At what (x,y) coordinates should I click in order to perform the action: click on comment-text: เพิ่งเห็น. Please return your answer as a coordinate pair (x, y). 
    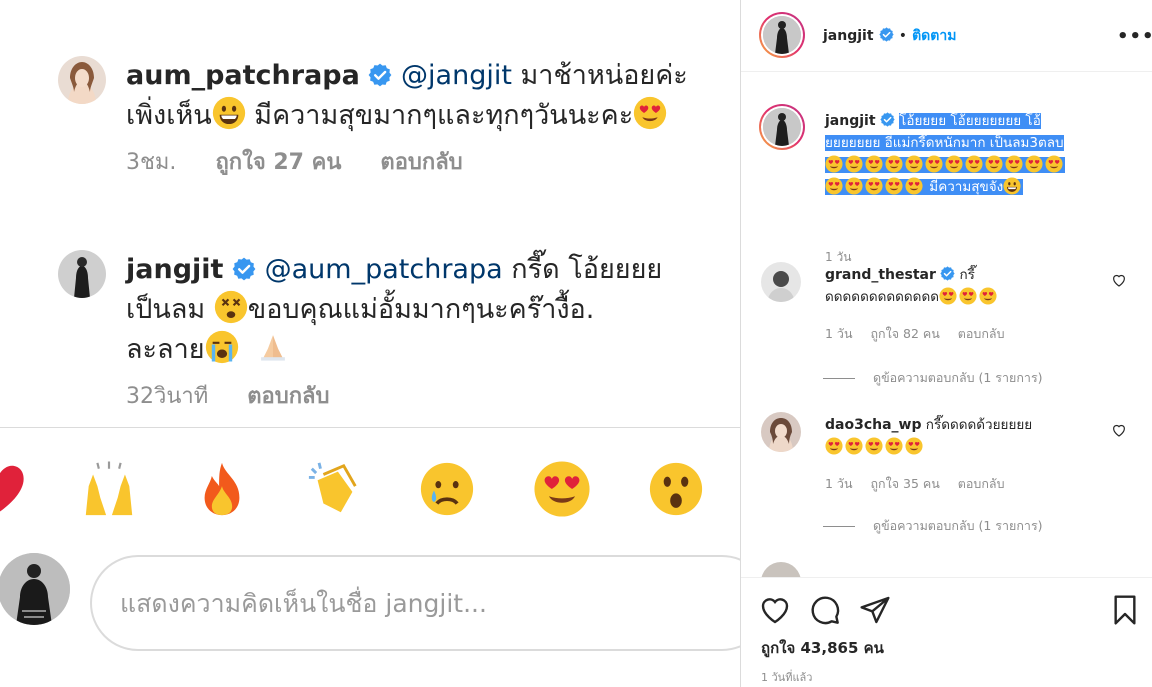
    Looking at the image, I should click on (169, 115).